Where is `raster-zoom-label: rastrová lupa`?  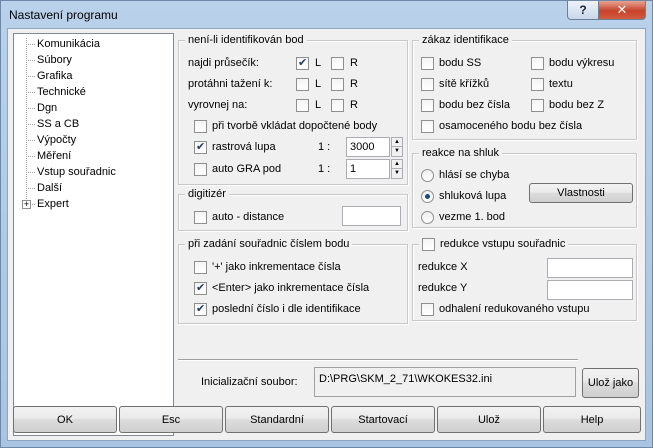
raster-zoom-label: rastrová lupa is located at coordinates (244, 147).